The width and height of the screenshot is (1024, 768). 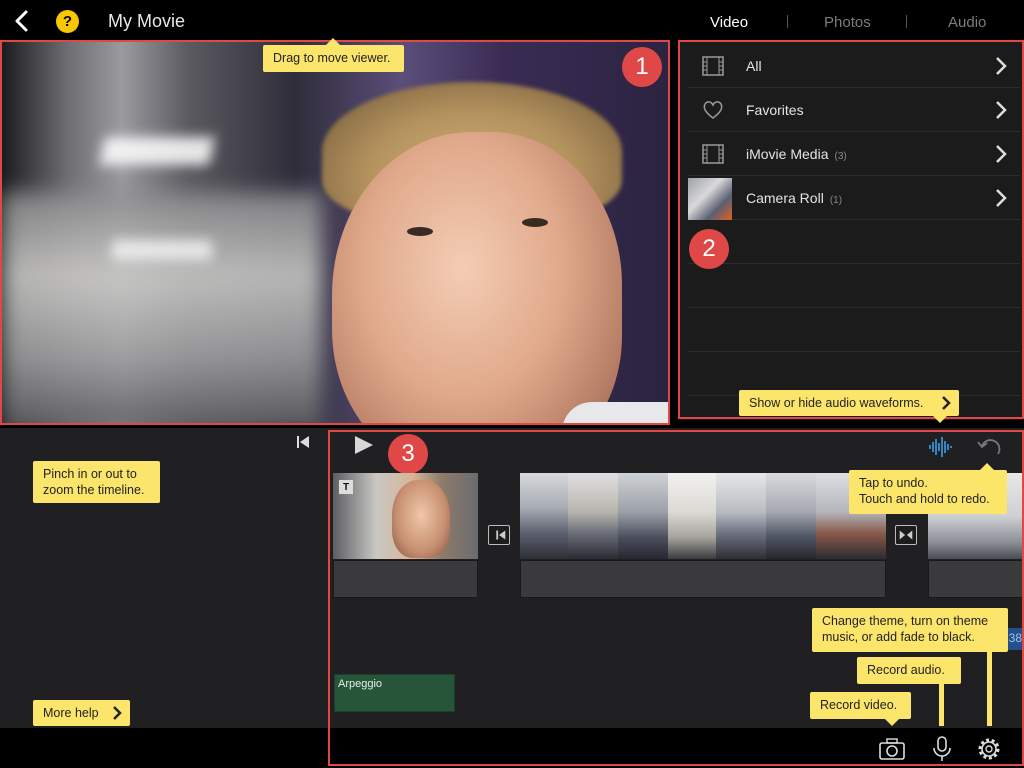 What do you see at coordinates (303, 442) in the screenshot?
I see `skip-to-start-icon` at bounding box center [303, 442].